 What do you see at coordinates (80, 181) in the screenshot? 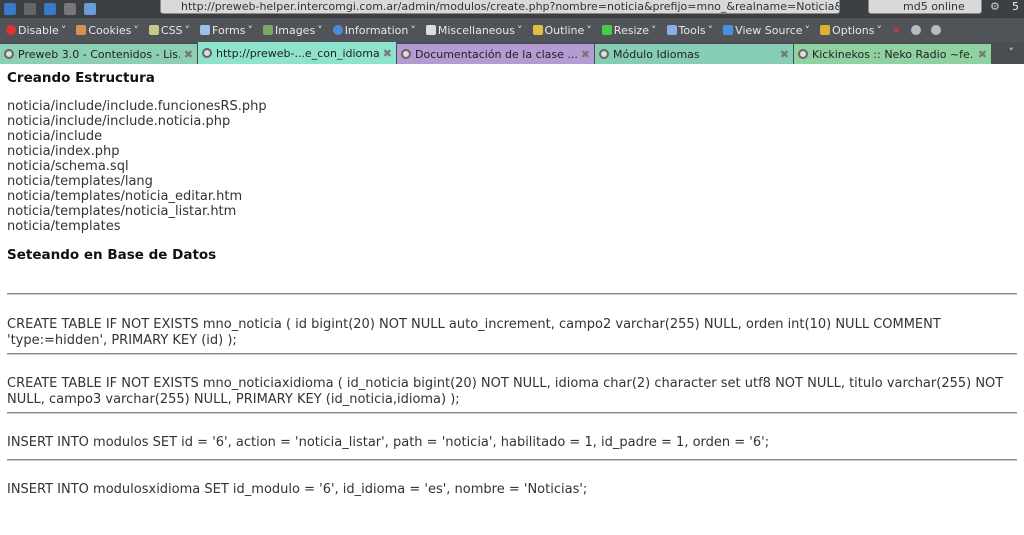
I see `file-item: noticia/templates/lang` at bounding box center [80, 181].